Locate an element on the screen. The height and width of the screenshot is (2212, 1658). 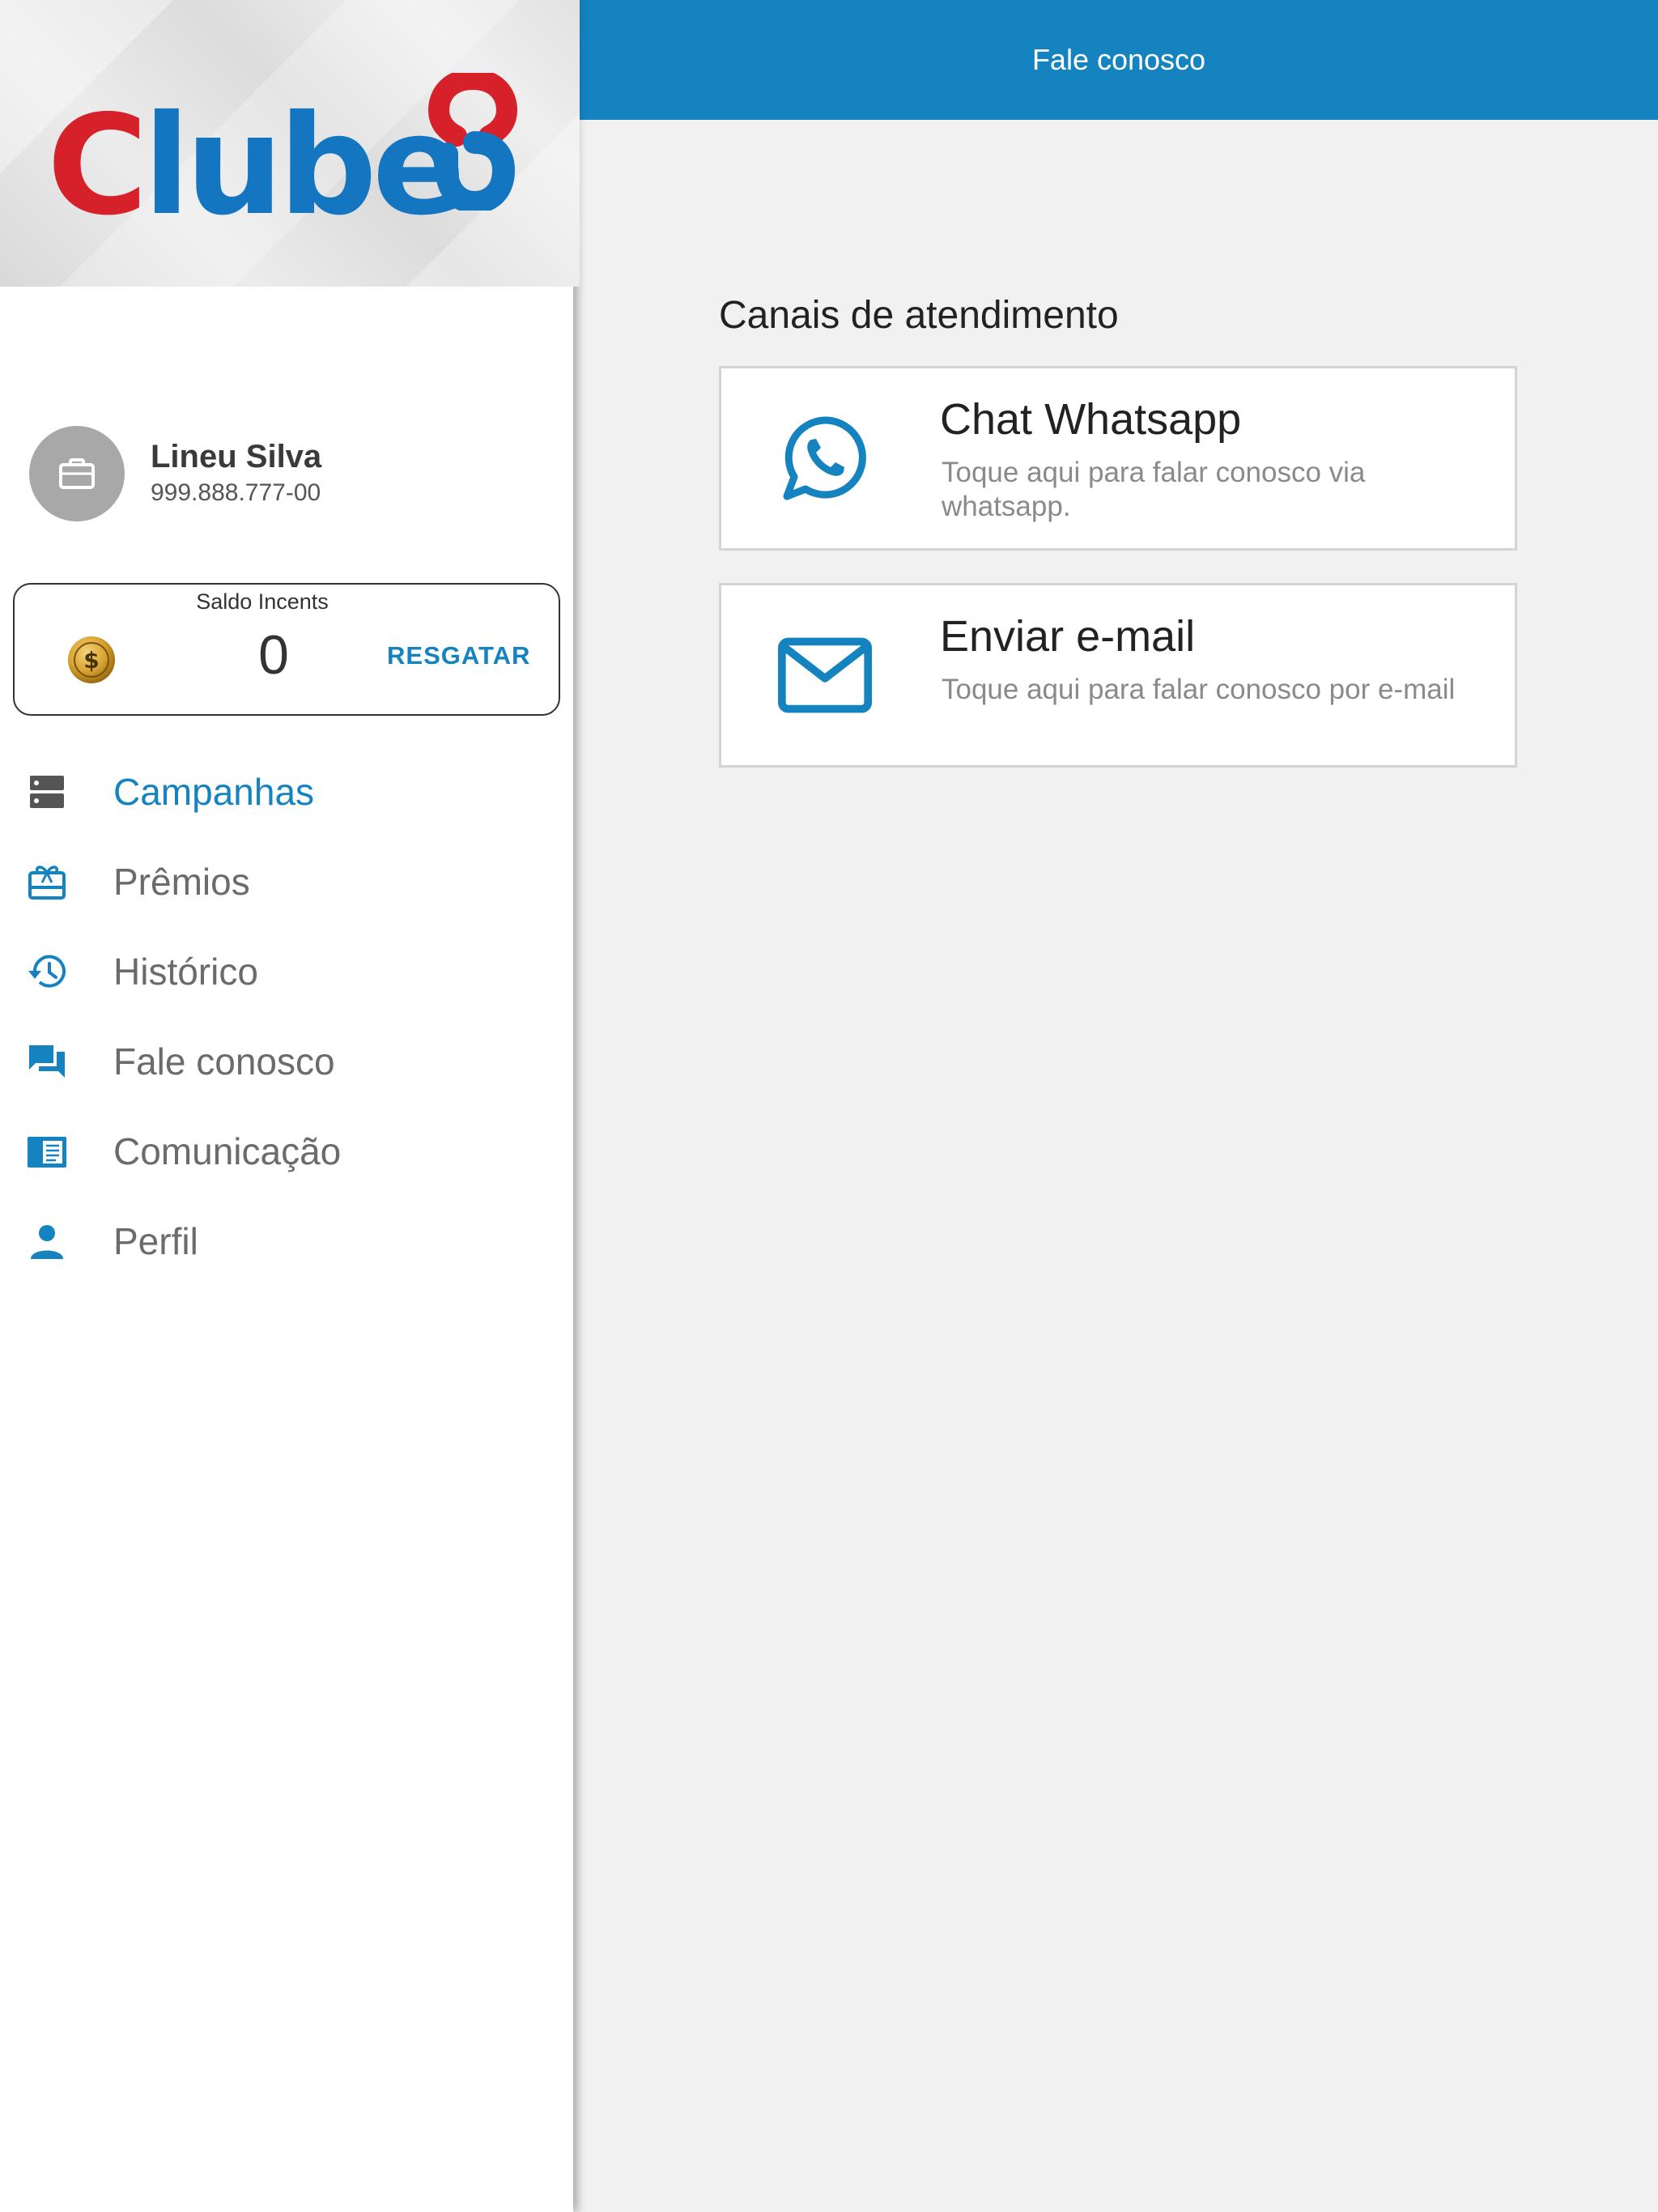
menu-label-historico: Histórico is located at coordinates (185, 971).